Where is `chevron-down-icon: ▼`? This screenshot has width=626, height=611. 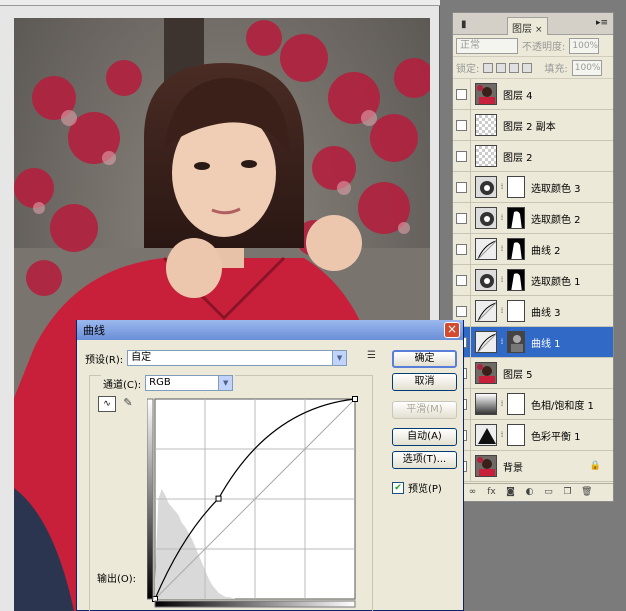
chevron-down-icon: ▼ is located at coordinates (339, 358).